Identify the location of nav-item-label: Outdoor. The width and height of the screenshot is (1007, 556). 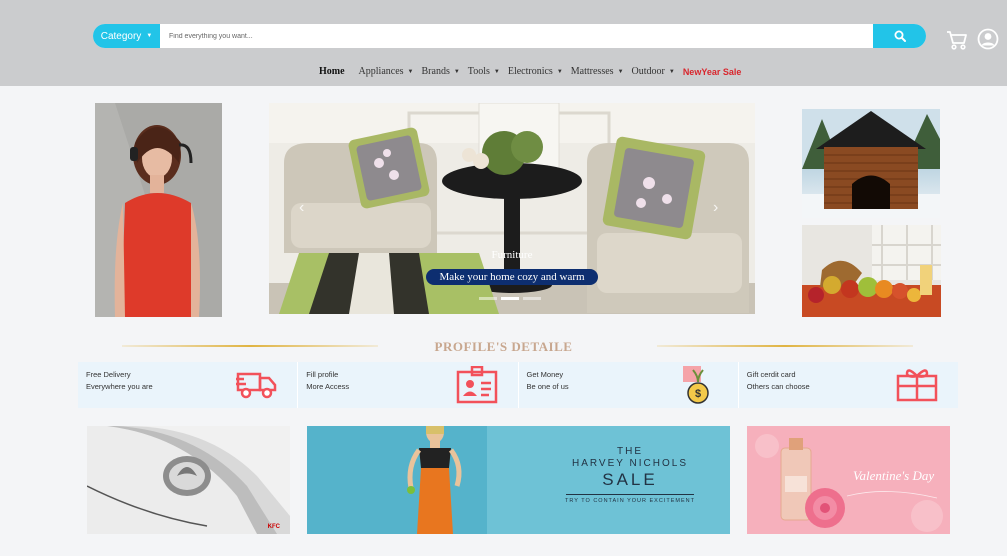
(648, 71).